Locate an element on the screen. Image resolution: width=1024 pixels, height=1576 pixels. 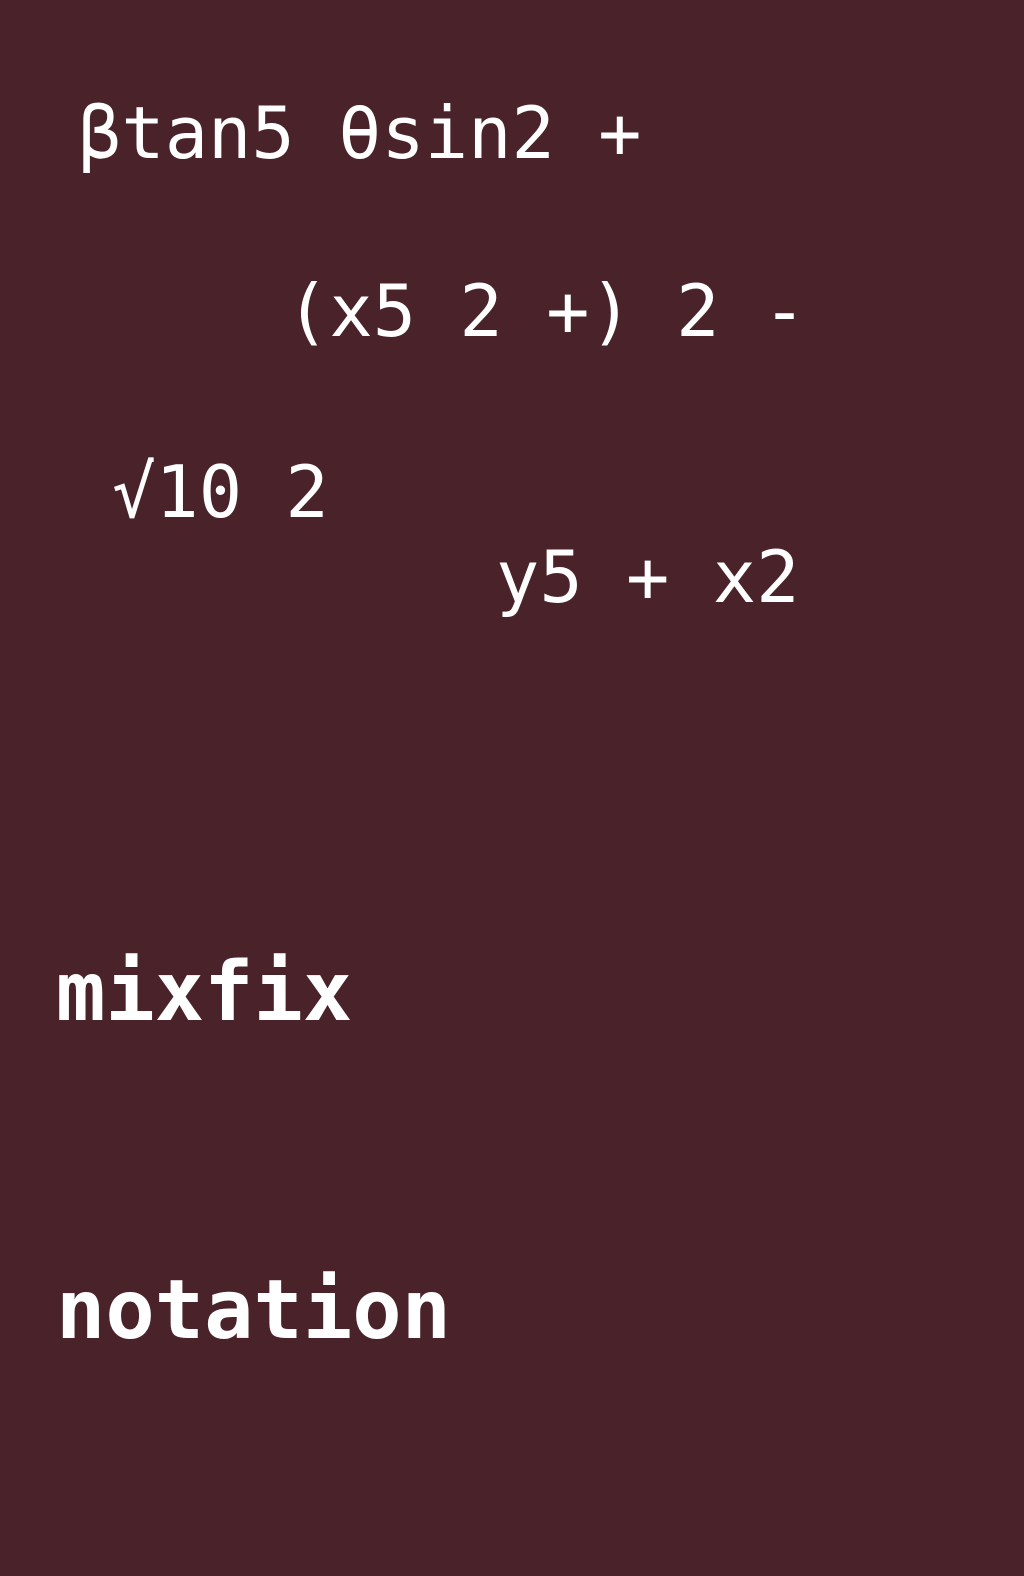
expression-1: βtan5 θsin2 + is located at coordinates (360, 133).